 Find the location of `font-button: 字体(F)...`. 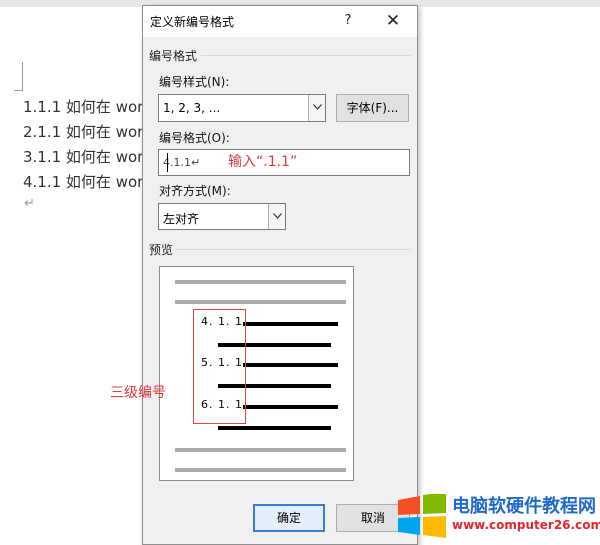

font-button: 字体(F)... is located at coordinates (372, 108).